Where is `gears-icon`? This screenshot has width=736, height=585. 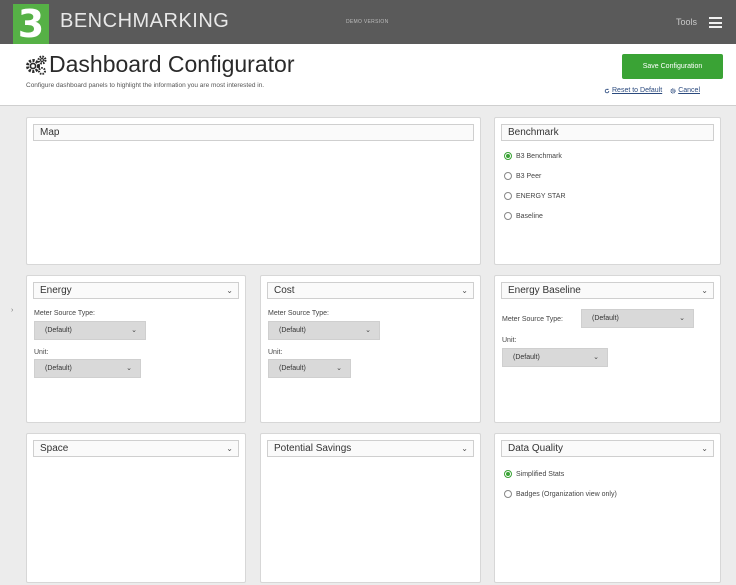 gears-icon is located at coordinates (36, 65).